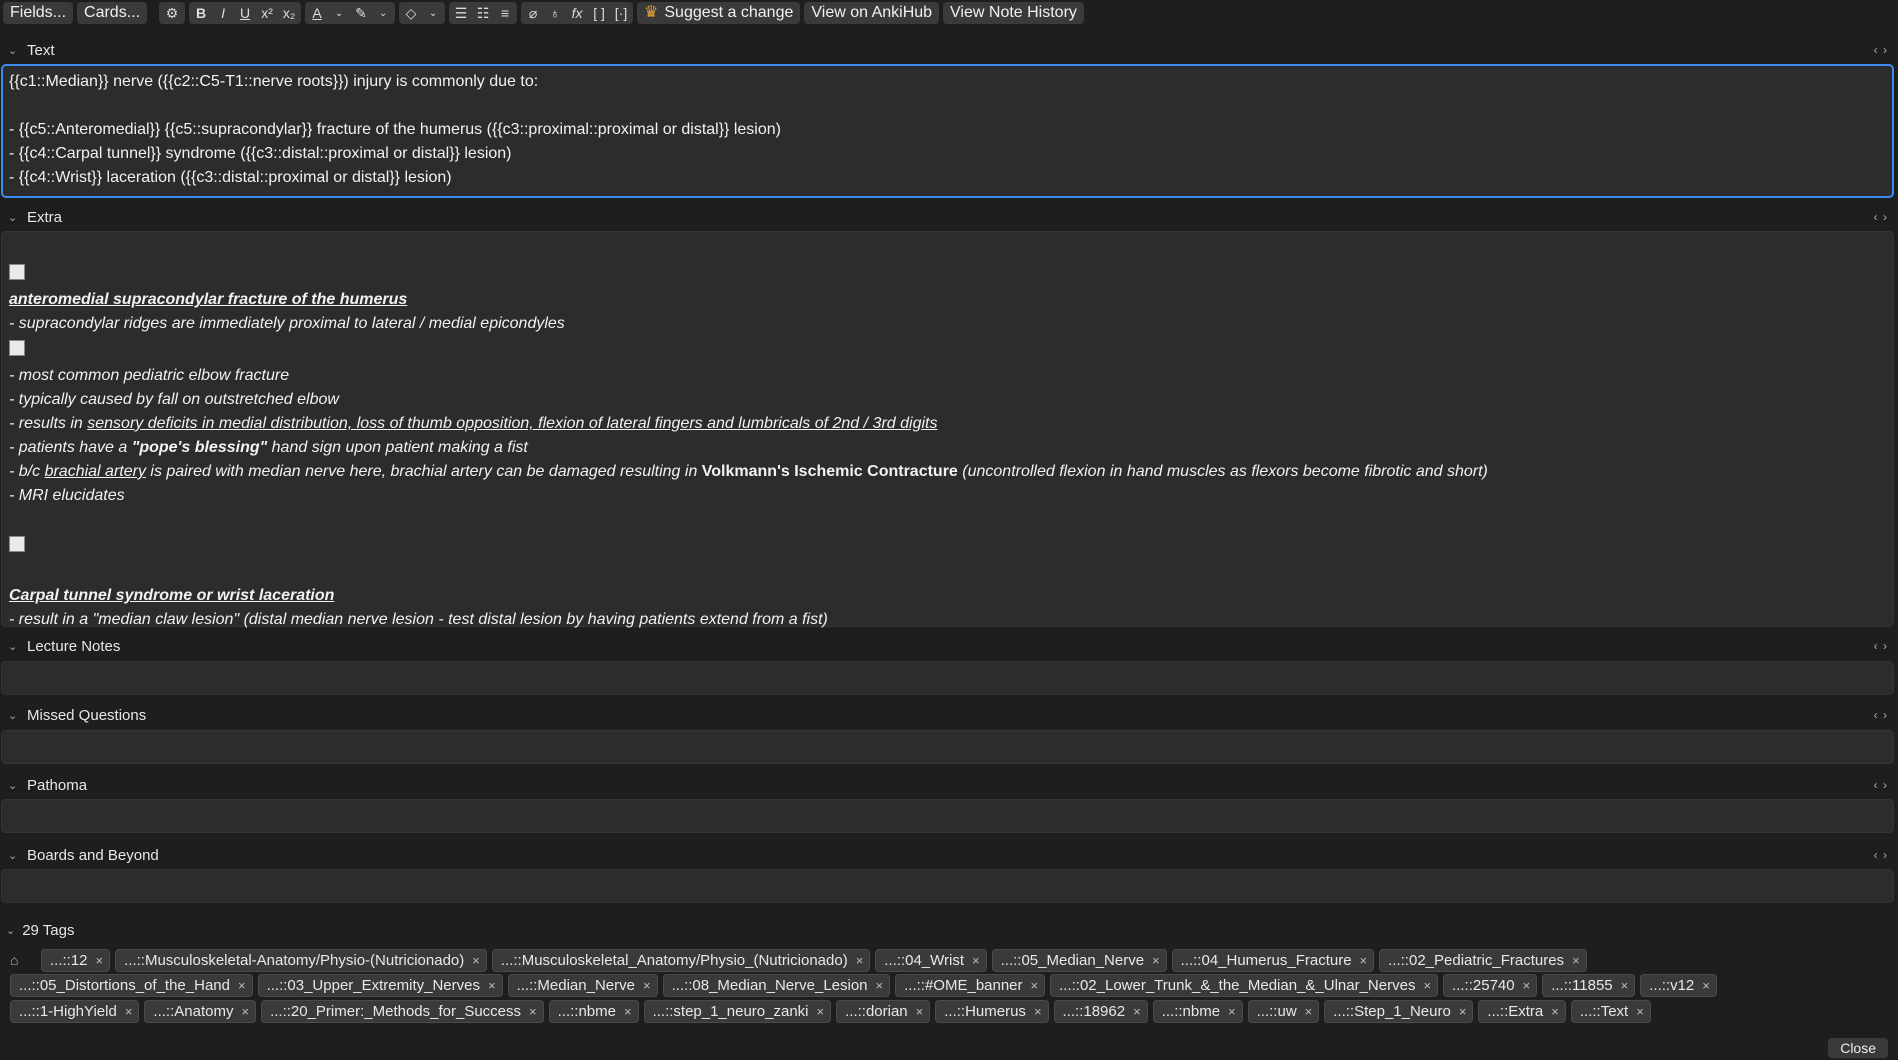  I want to click on tag-chip: ...::Anatomy ×, so click(200, 1011).